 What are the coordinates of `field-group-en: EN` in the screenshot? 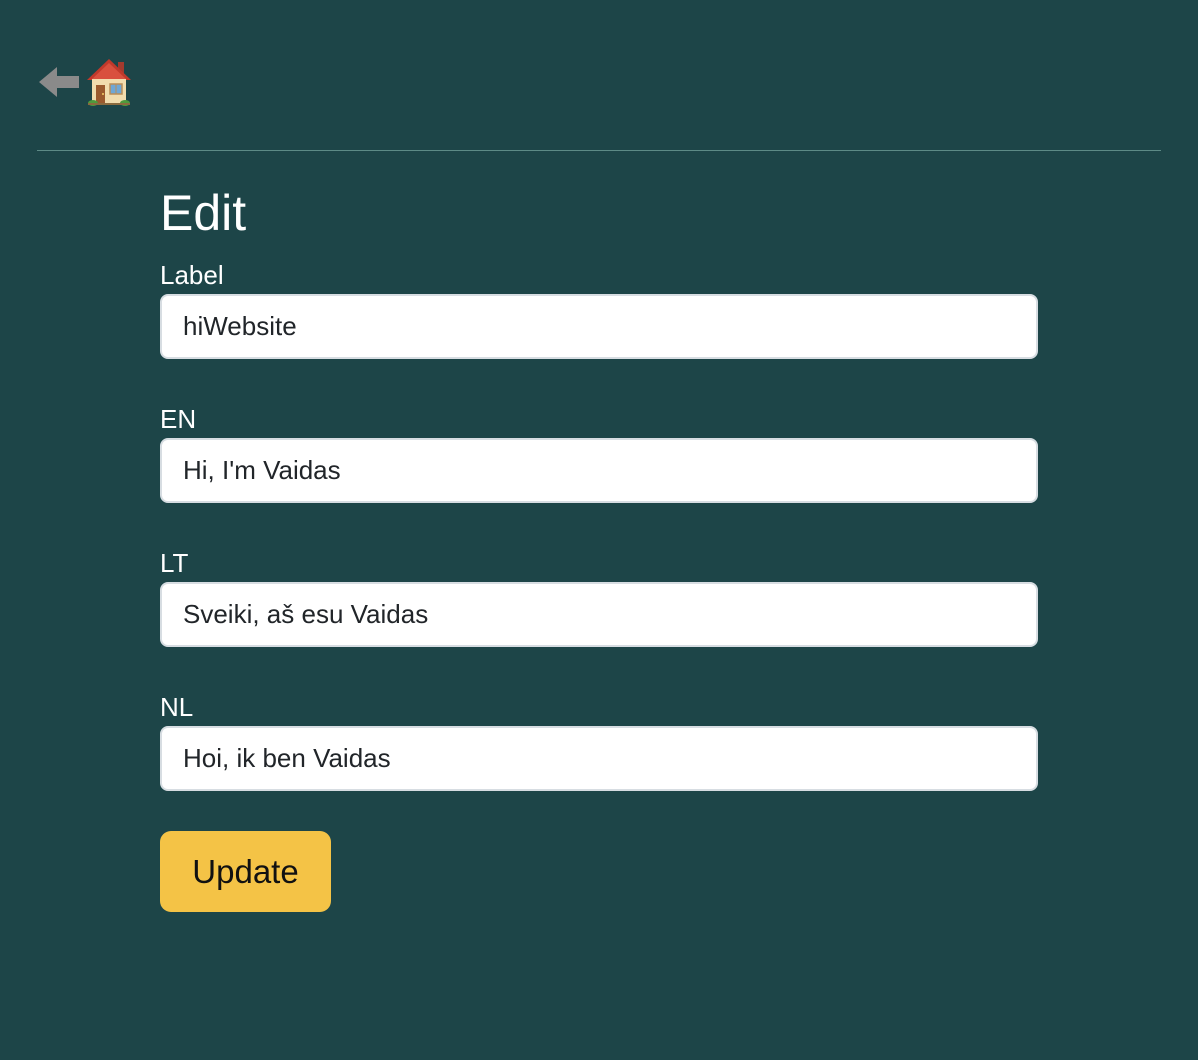 It's located at (599, 454).